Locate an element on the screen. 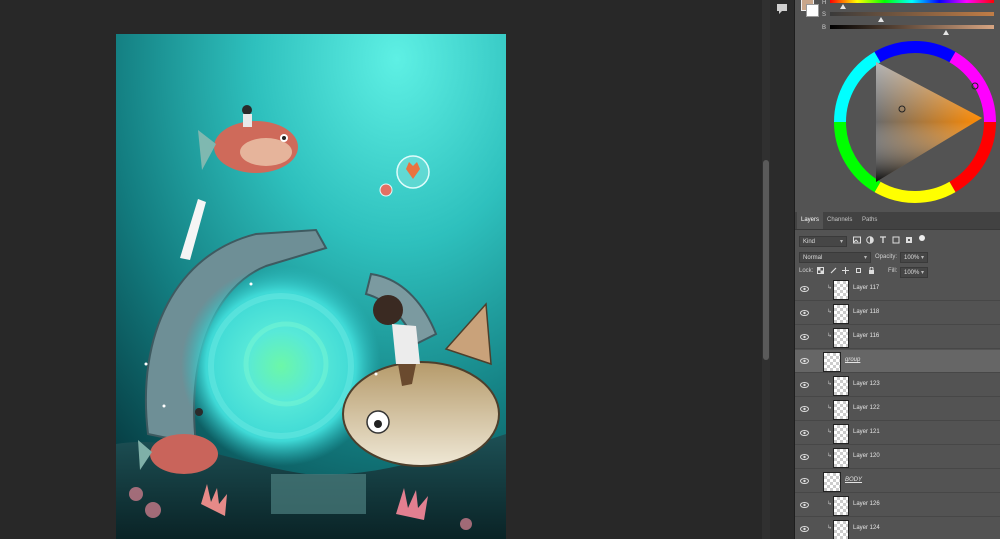 The width and height of the screenshot is (1000, 539). layer-row: ↳ Layer 124 is located at coordinates (897, 528).